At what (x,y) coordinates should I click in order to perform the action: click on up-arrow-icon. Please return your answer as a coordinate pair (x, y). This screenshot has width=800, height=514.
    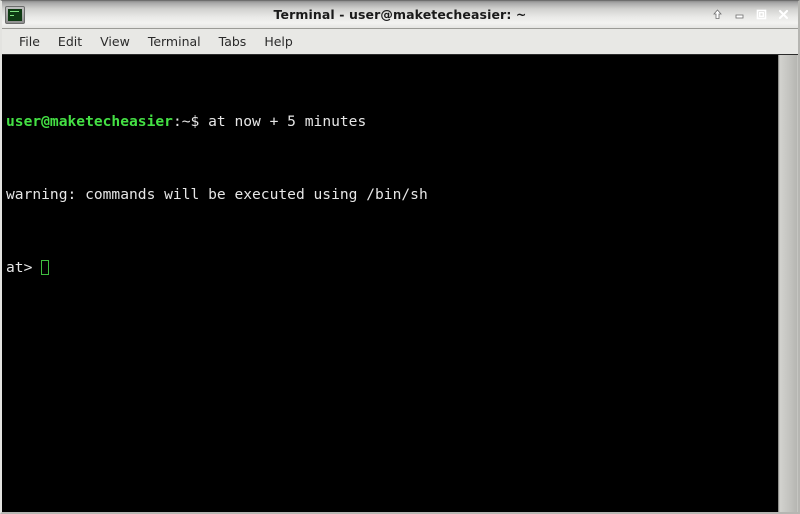
    Looking at the image, I should click on (717, 13).